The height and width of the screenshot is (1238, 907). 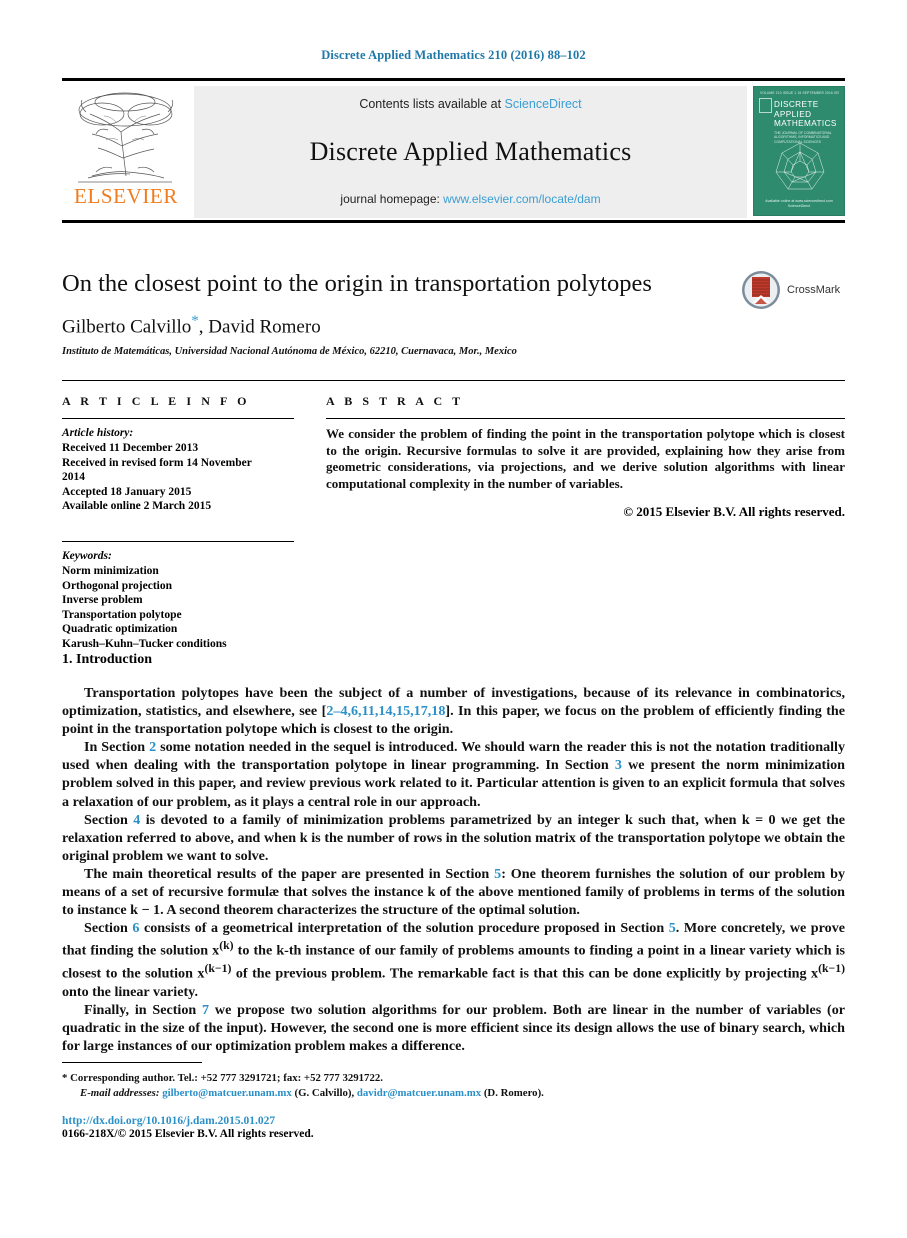 What do you see at coordinates (831, 969) in the screenshot?
I see `superscript-k-minus-1b: (k−1)` at bounding box center [831, 969].